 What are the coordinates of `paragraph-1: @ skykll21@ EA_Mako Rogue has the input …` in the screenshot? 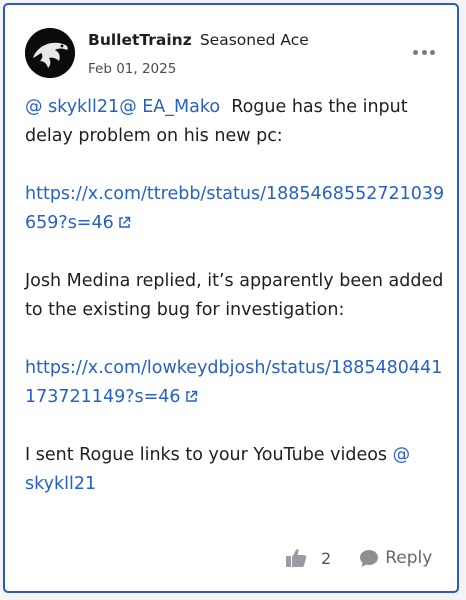 It's located at (235, 122).